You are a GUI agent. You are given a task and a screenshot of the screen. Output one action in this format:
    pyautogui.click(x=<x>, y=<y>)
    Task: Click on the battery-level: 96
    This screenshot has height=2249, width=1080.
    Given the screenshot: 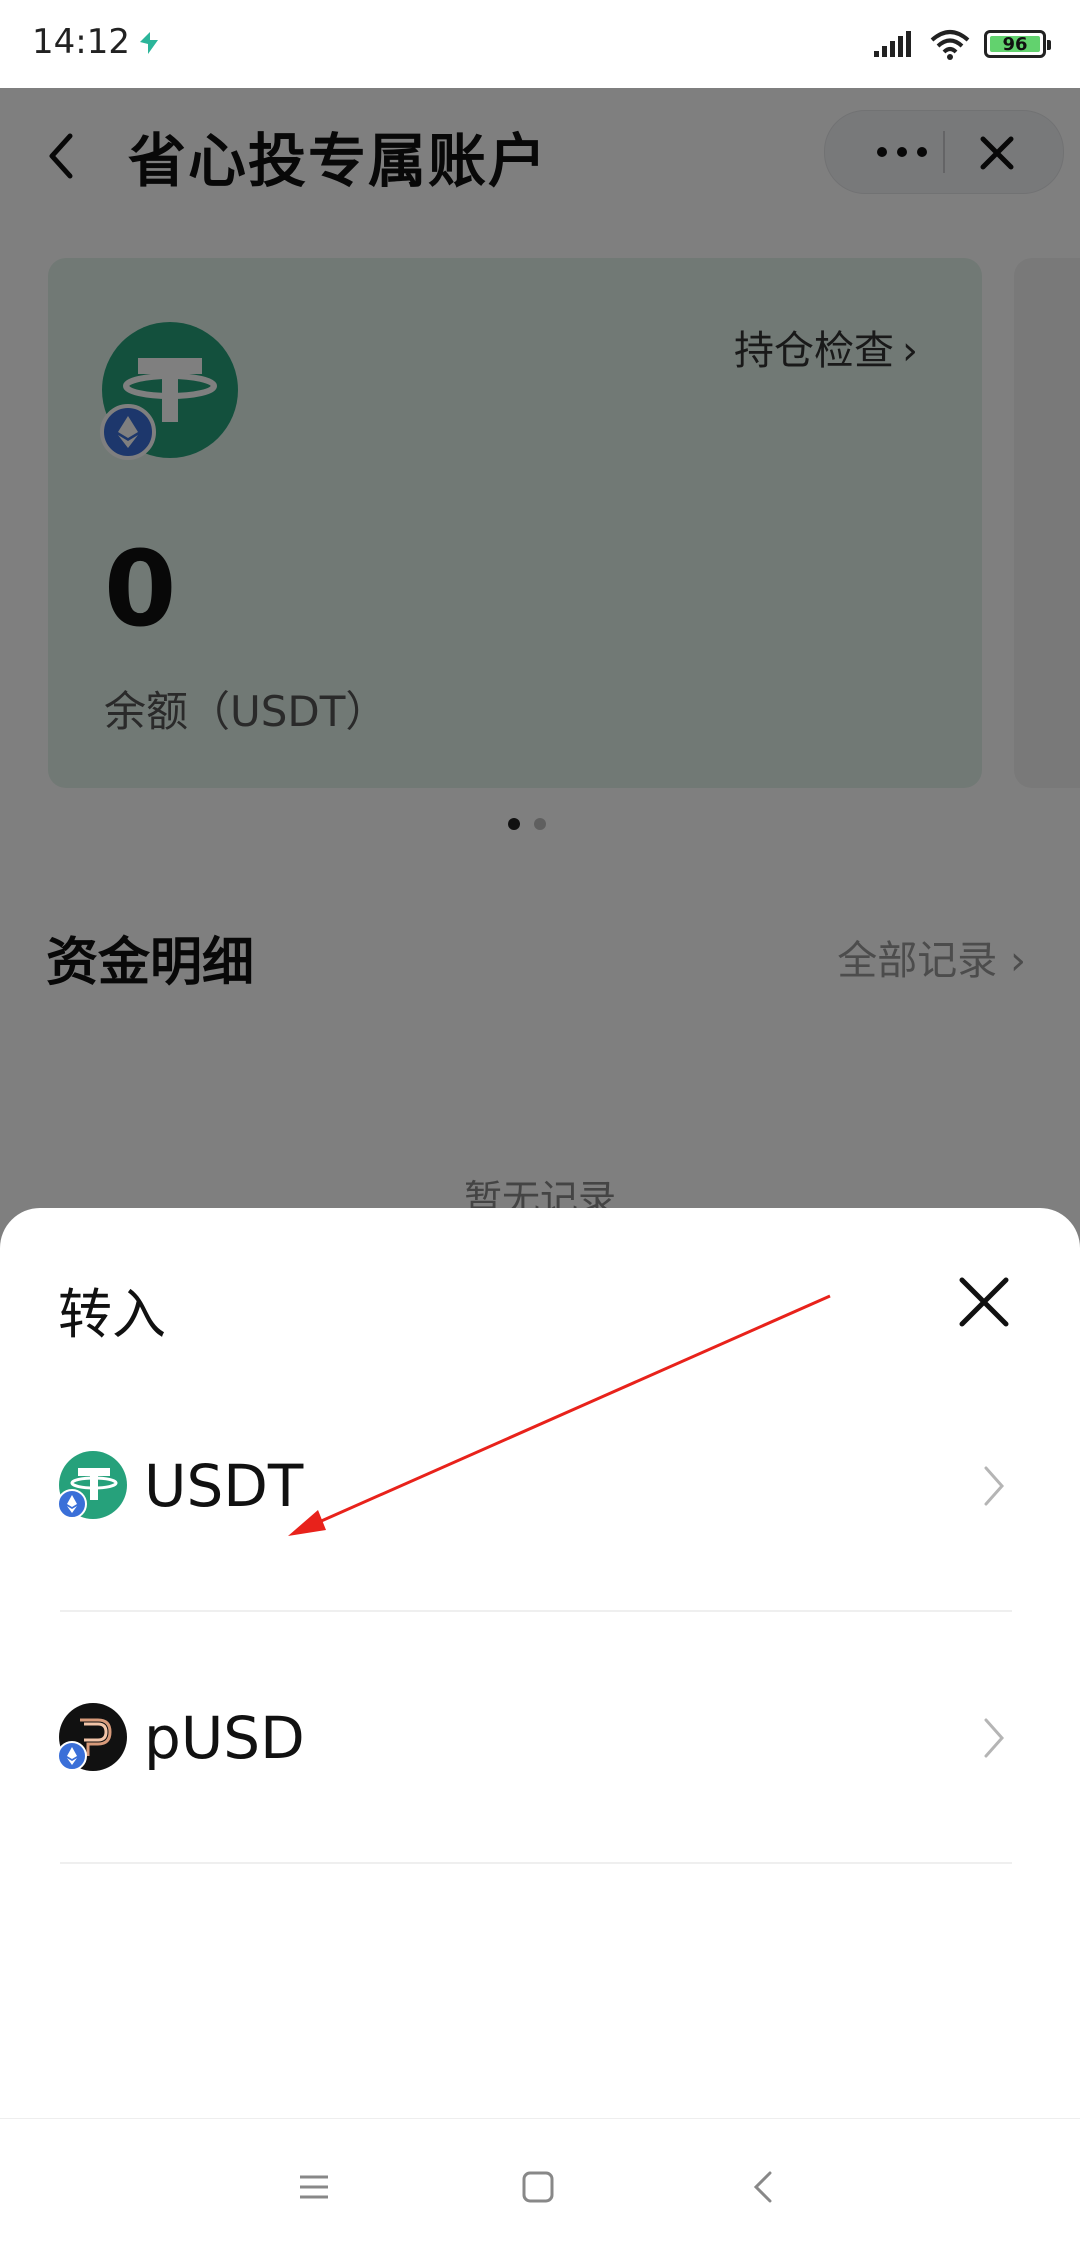 What is the action you would take?
    pyautogui.click(x=1015, y=44)
    